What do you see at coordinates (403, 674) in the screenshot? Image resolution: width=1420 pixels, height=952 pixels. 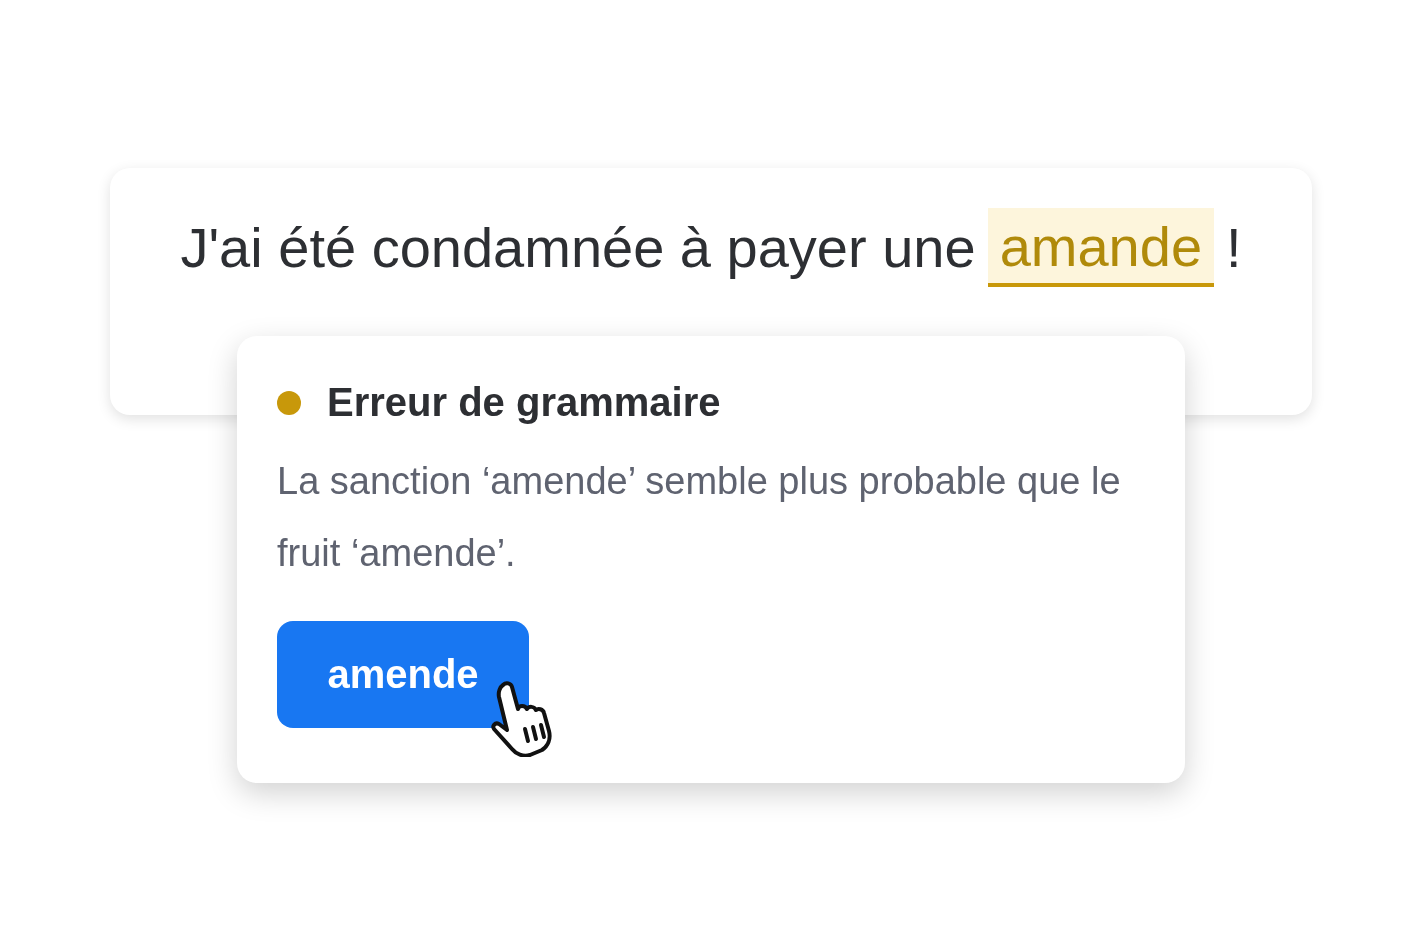 I see `suggestion-button: amende` at bounding box center [403, 674].